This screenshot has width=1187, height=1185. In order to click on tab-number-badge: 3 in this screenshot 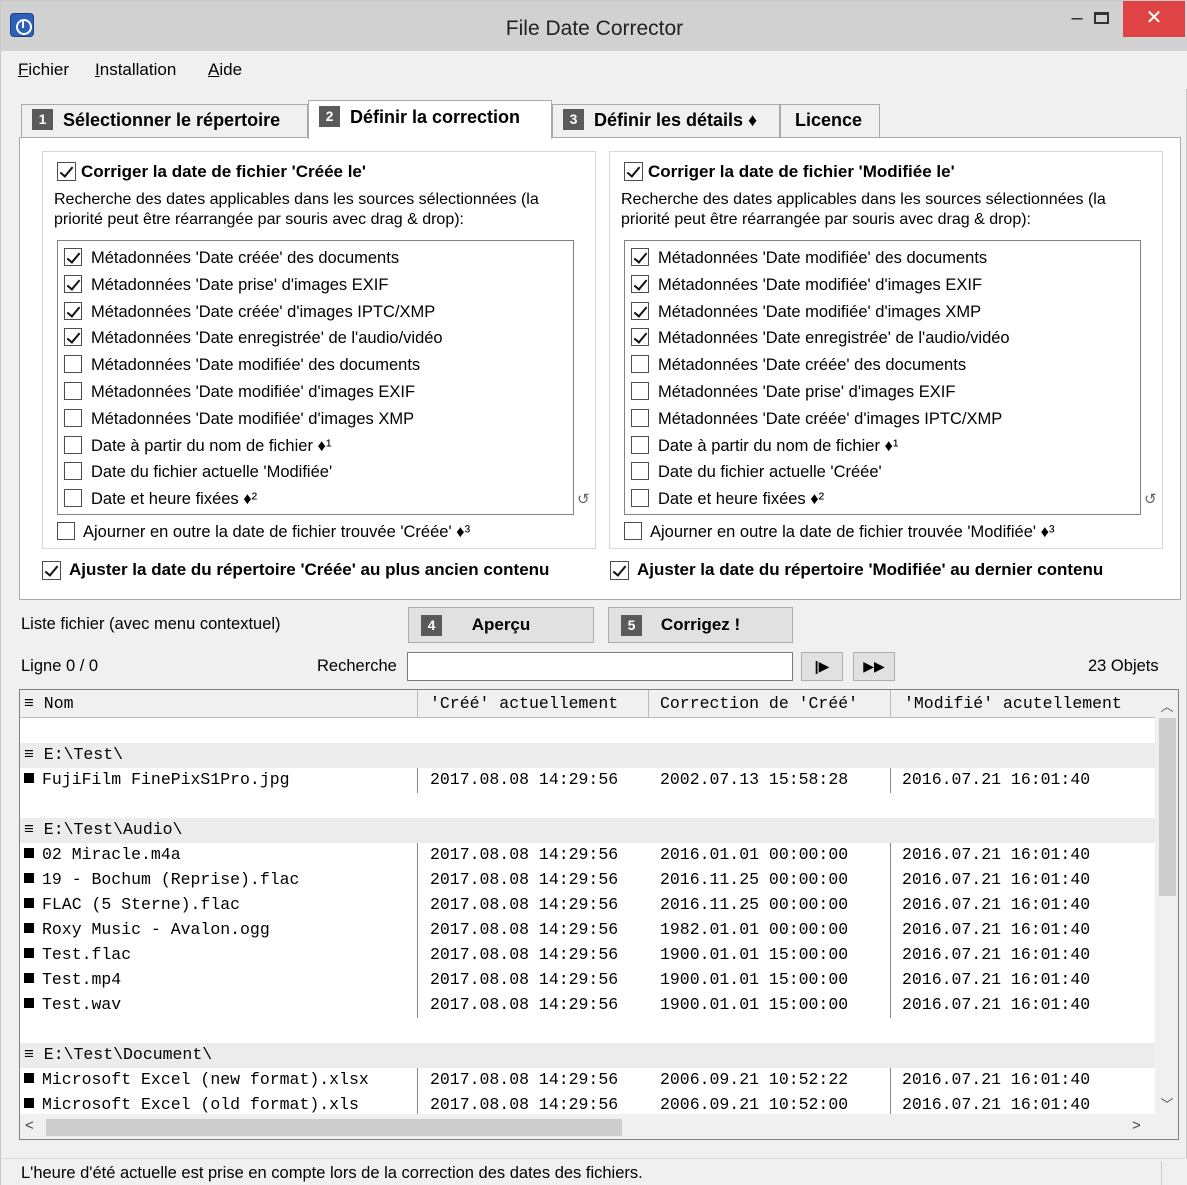, I will do `click(573, 119)`.